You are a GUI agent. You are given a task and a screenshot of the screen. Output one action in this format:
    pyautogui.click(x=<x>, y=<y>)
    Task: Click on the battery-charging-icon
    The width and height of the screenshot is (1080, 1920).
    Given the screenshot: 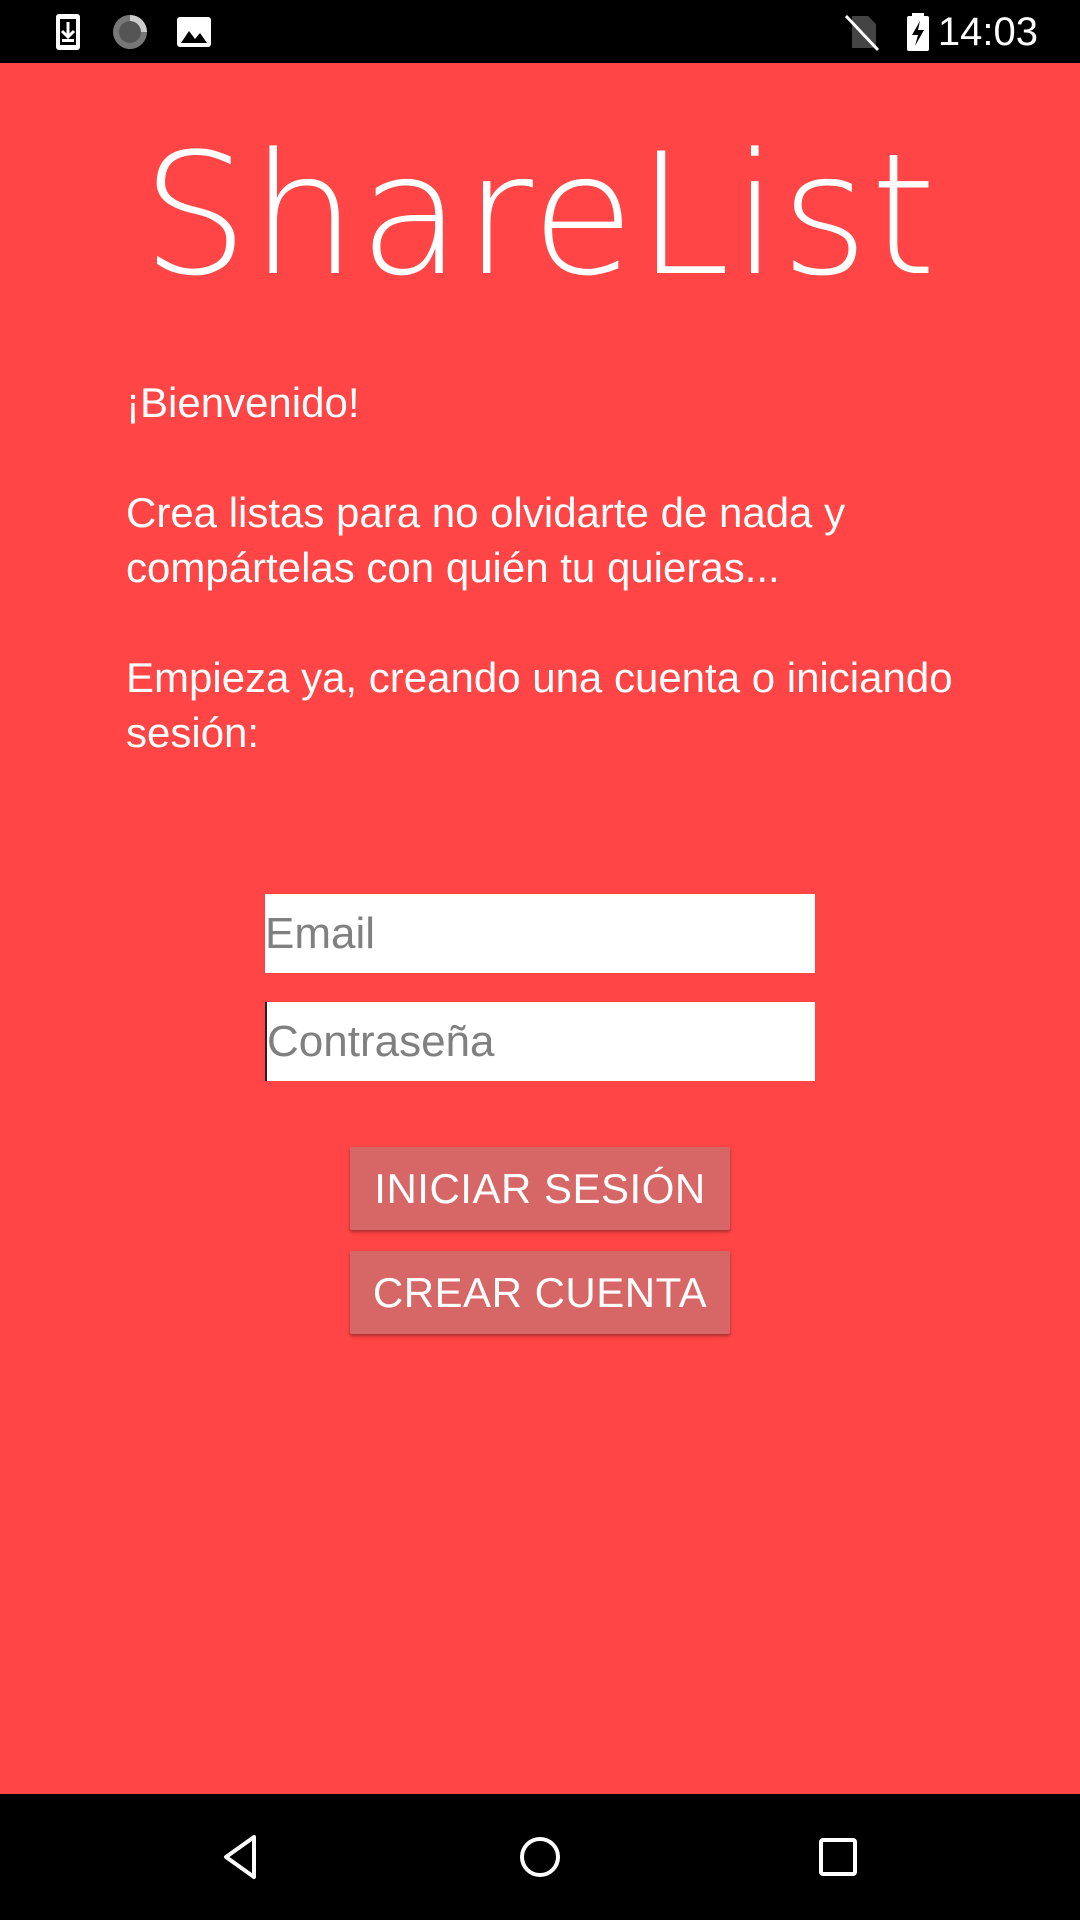 What is the action you would take?
    pyautogui.click(x=918, y=32)
    